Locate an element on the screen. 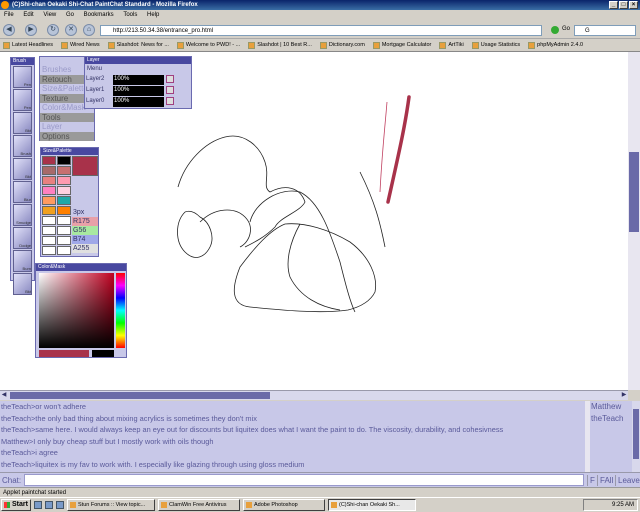  layer-menu-button: Menu is located at coordinates (138, 69).